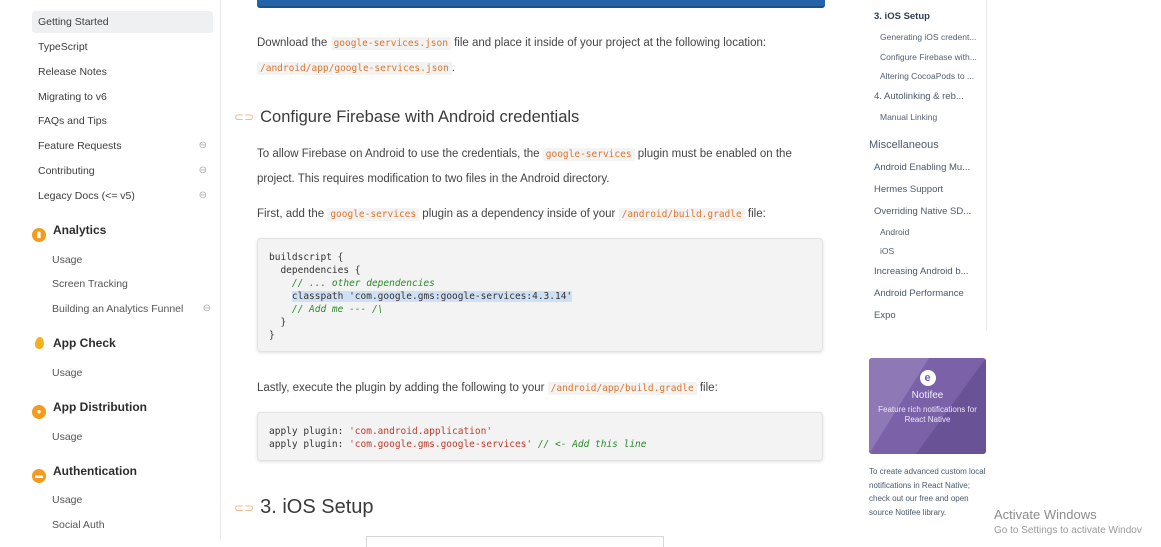 This screenshot has width=1161, height=547. Describe the element at coordinates (134, 525) in the screenshot. I see `sidebar-item-social-auth: Social Auth` at that location.